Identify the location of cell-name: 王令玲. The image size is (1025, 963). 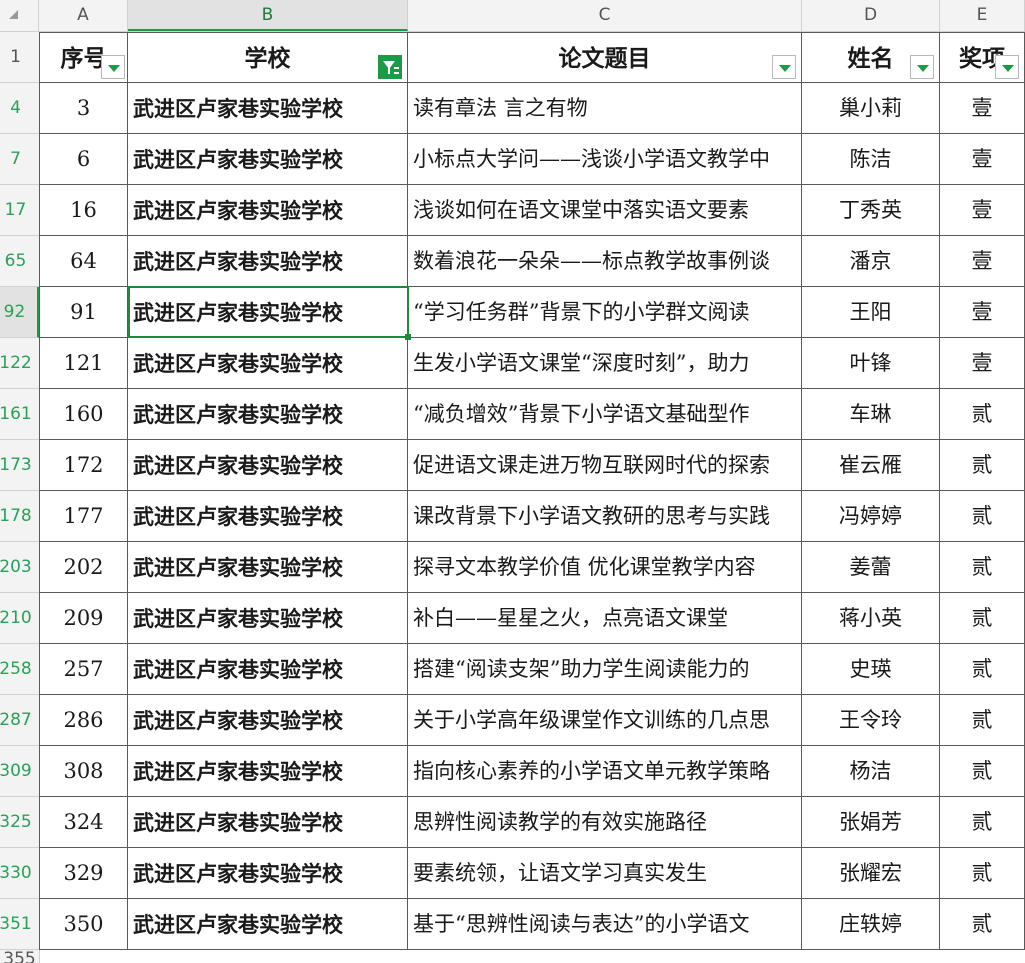
(871, 720).